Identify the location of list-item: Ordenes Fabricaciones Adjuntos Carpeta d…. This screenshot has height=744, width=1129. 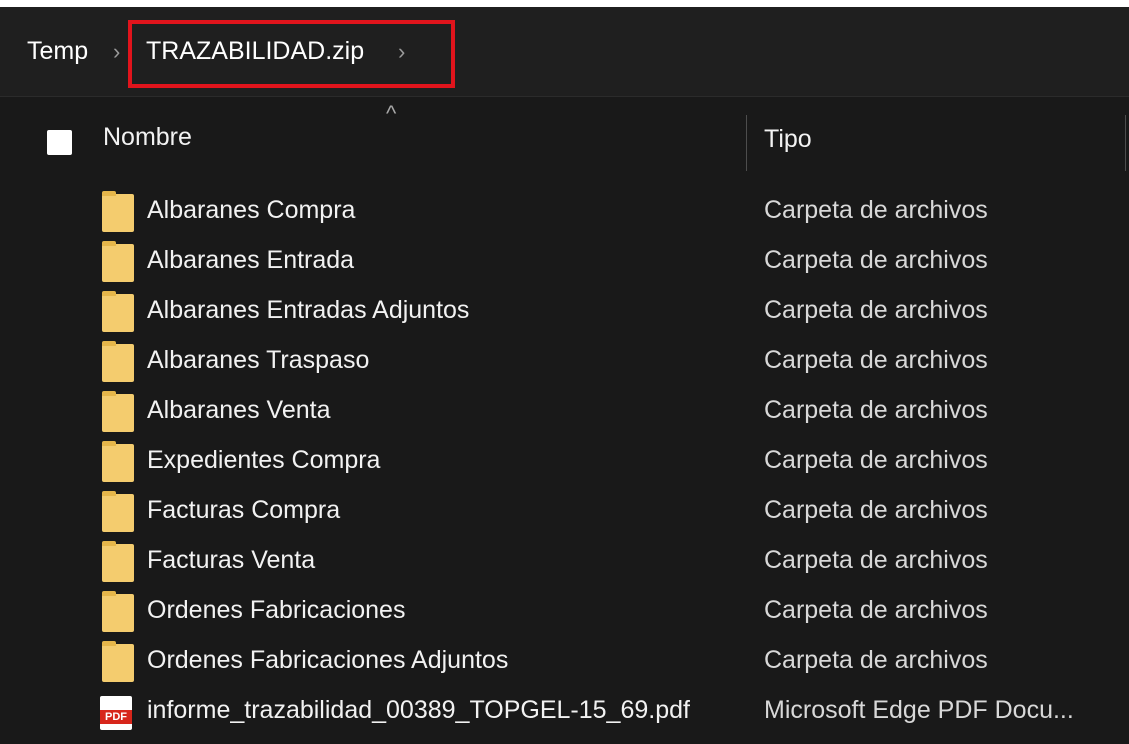
(564, 662).